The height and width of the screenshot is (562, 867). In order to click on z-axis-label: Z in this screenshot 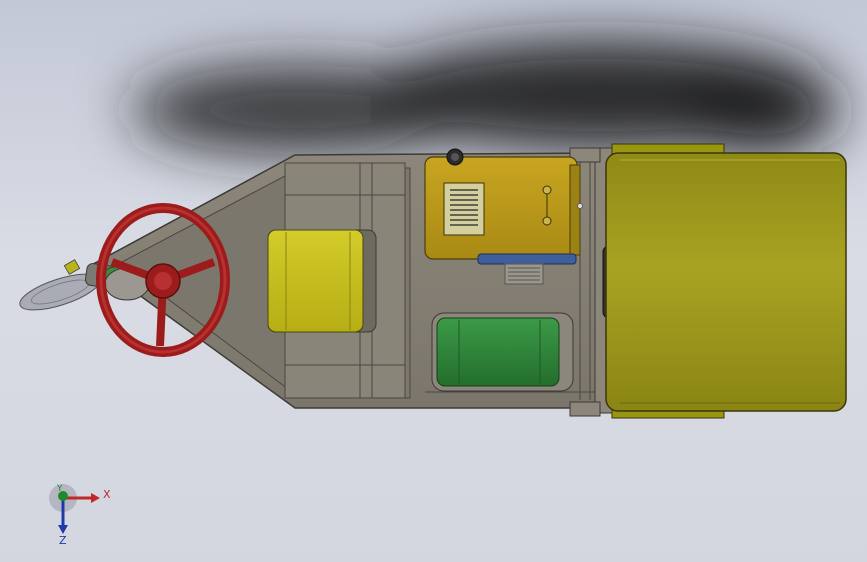, I will do `click(63, 540)`.